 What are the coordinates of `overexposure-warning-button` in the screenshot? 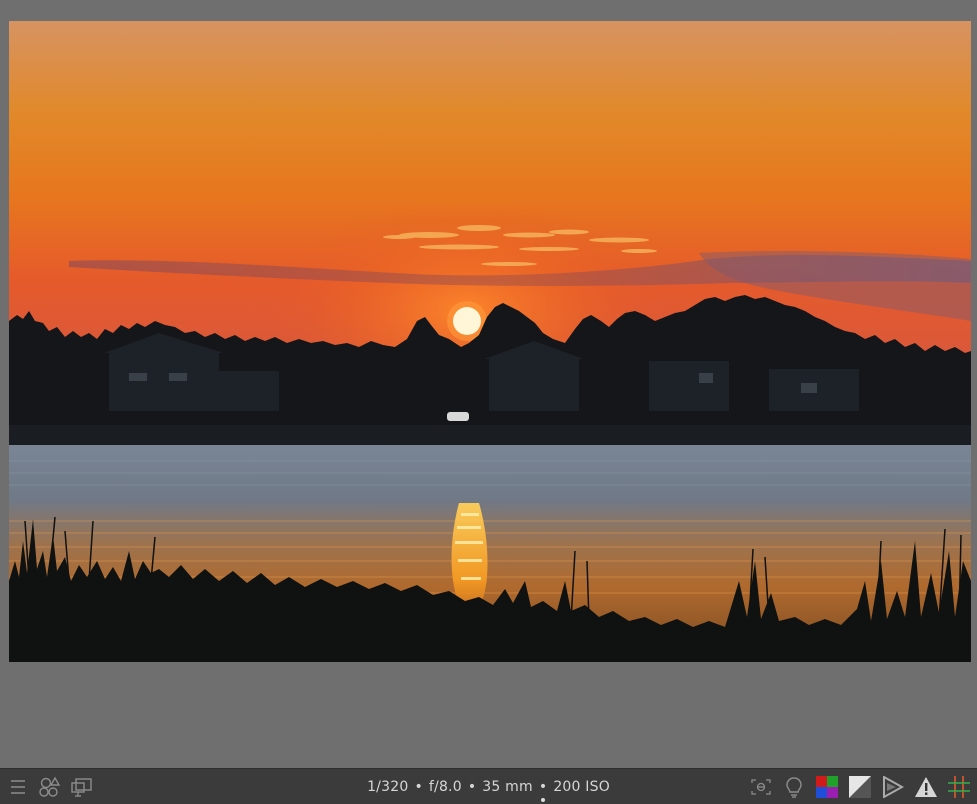 It's located at (926, 787).